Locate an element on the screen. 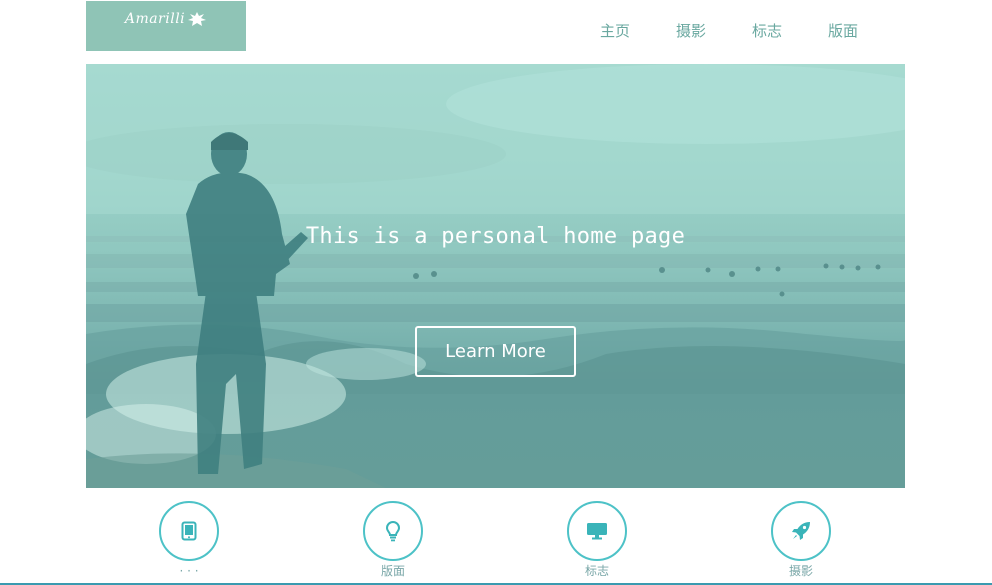 The height and width of the screenshot is (585, 992). rocket-icon is located at coordinates (801, 531).